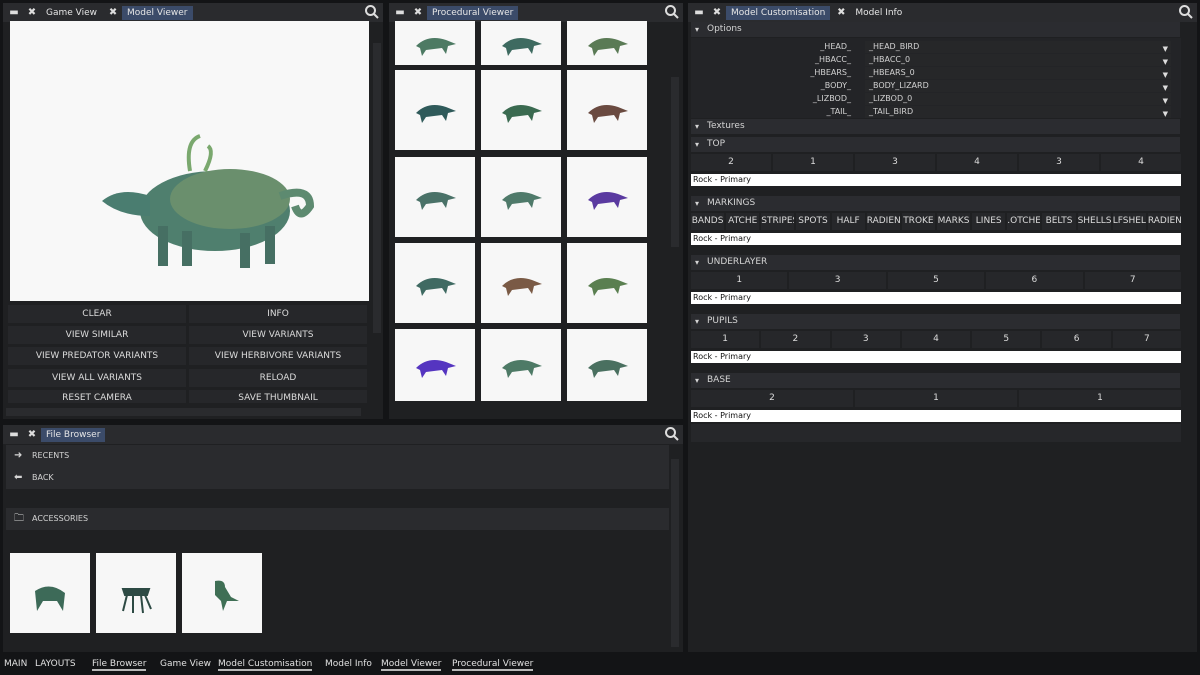  I want to click on layout-file-browser: File Browser, so click(119, 665).